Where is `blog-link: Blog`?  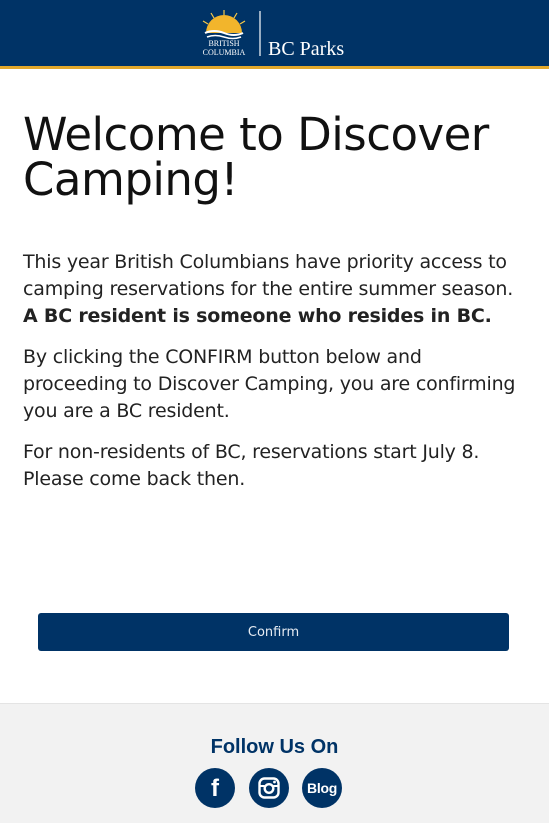 blog-link: Blog is located at coordinates (322, 788).